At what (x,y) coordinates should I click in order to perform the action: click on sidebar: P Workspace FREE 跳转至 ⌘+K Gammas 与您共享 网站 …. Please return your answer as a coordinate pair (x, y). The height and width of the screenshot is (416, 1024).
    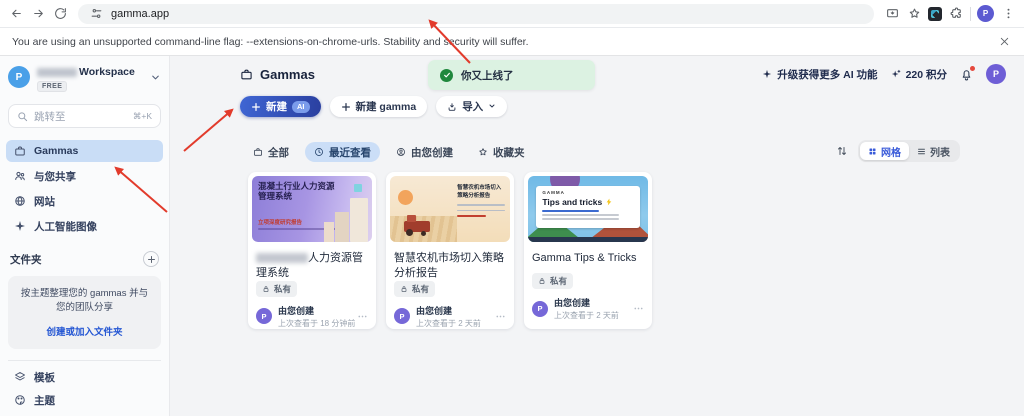
    Looking at the image, I should click on (85, 236).